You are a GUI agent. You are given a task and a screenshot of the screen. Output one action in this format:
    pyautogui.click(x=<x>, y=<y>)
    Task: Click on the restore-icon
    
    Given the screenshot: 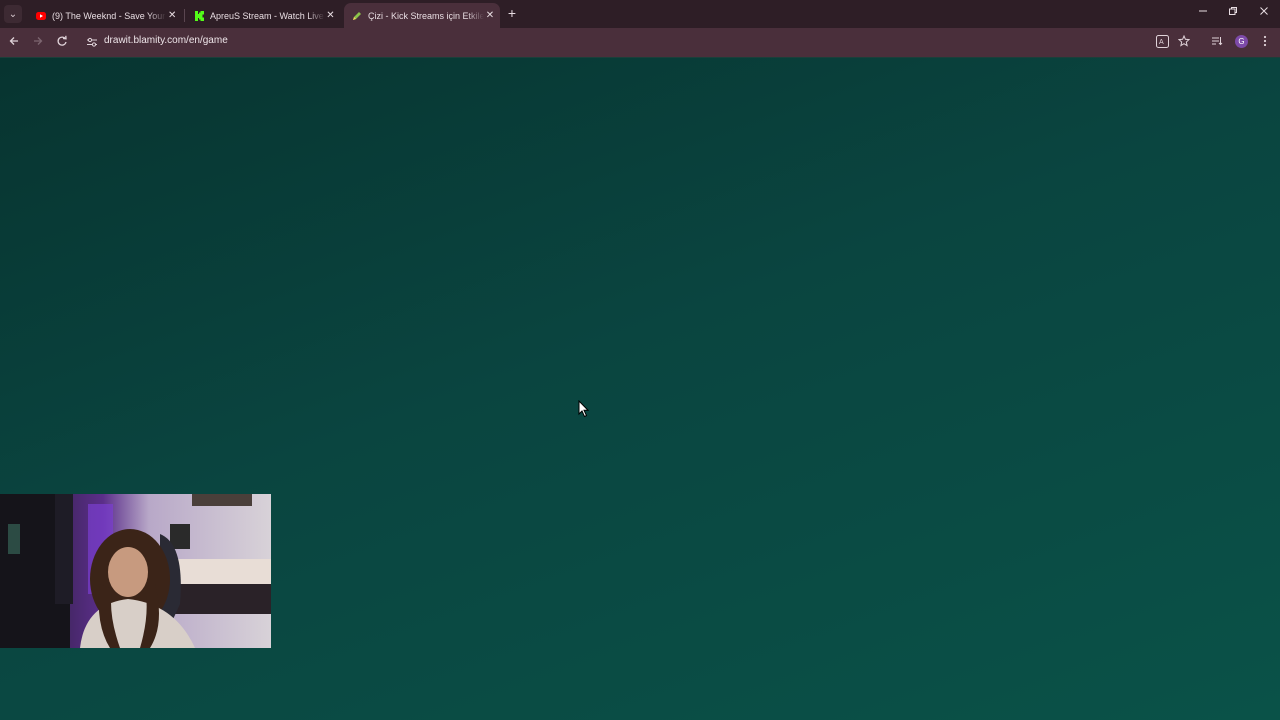 What is the action you would take?
    pyautogui.click(x=1233, y=13)
    